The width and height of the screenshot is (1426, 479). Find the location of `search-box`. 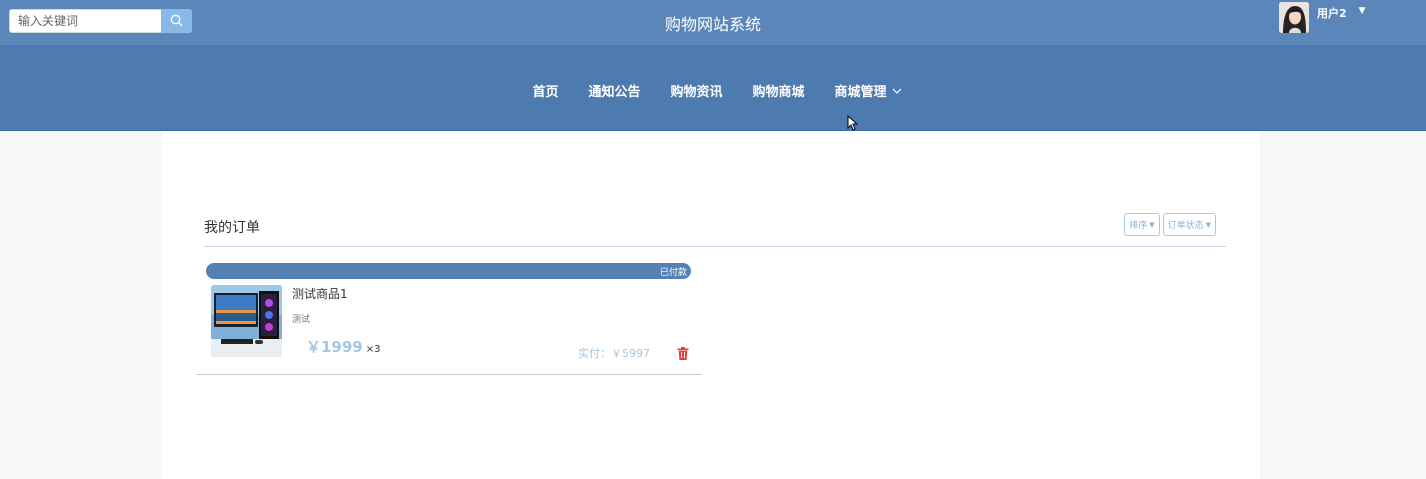

search-box is located at coordinates (100, 21).